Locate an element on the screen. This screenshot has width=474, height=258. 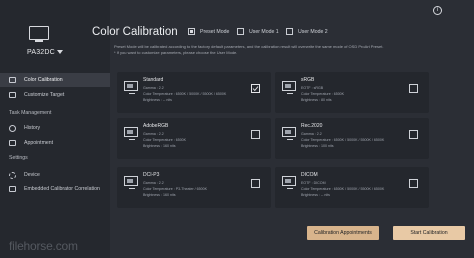
sidebar-item-label: Embedded Calibrator Correlation is located at coordinates (62, 189).